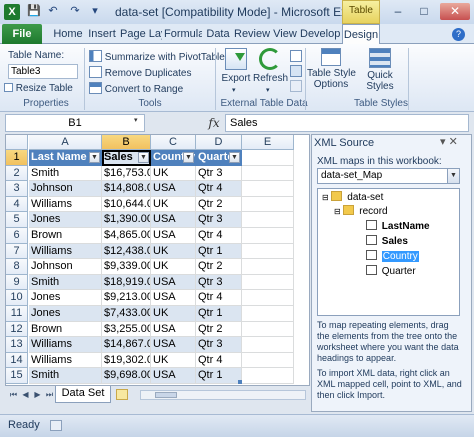 The width and height of the screenshot is (474, 437). I want to click on tab-formulas: Formula, so click(183, 34).